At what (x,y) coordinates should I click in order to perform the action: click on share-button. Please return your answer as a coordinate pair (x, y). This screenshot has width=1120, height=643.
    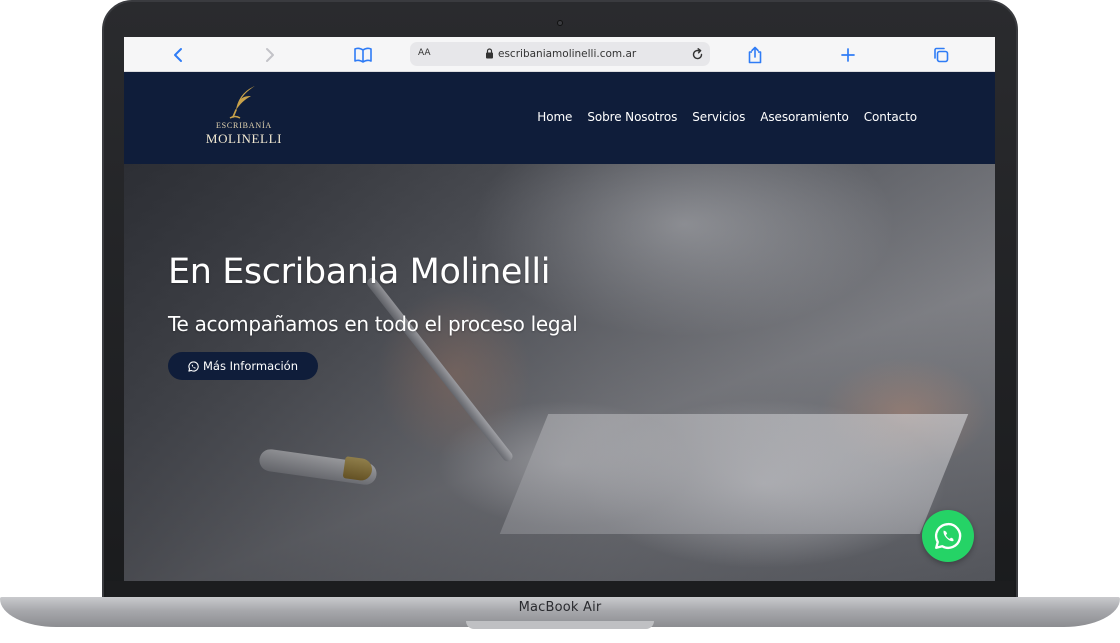
    Looking at the image, I should click on (755, 54).